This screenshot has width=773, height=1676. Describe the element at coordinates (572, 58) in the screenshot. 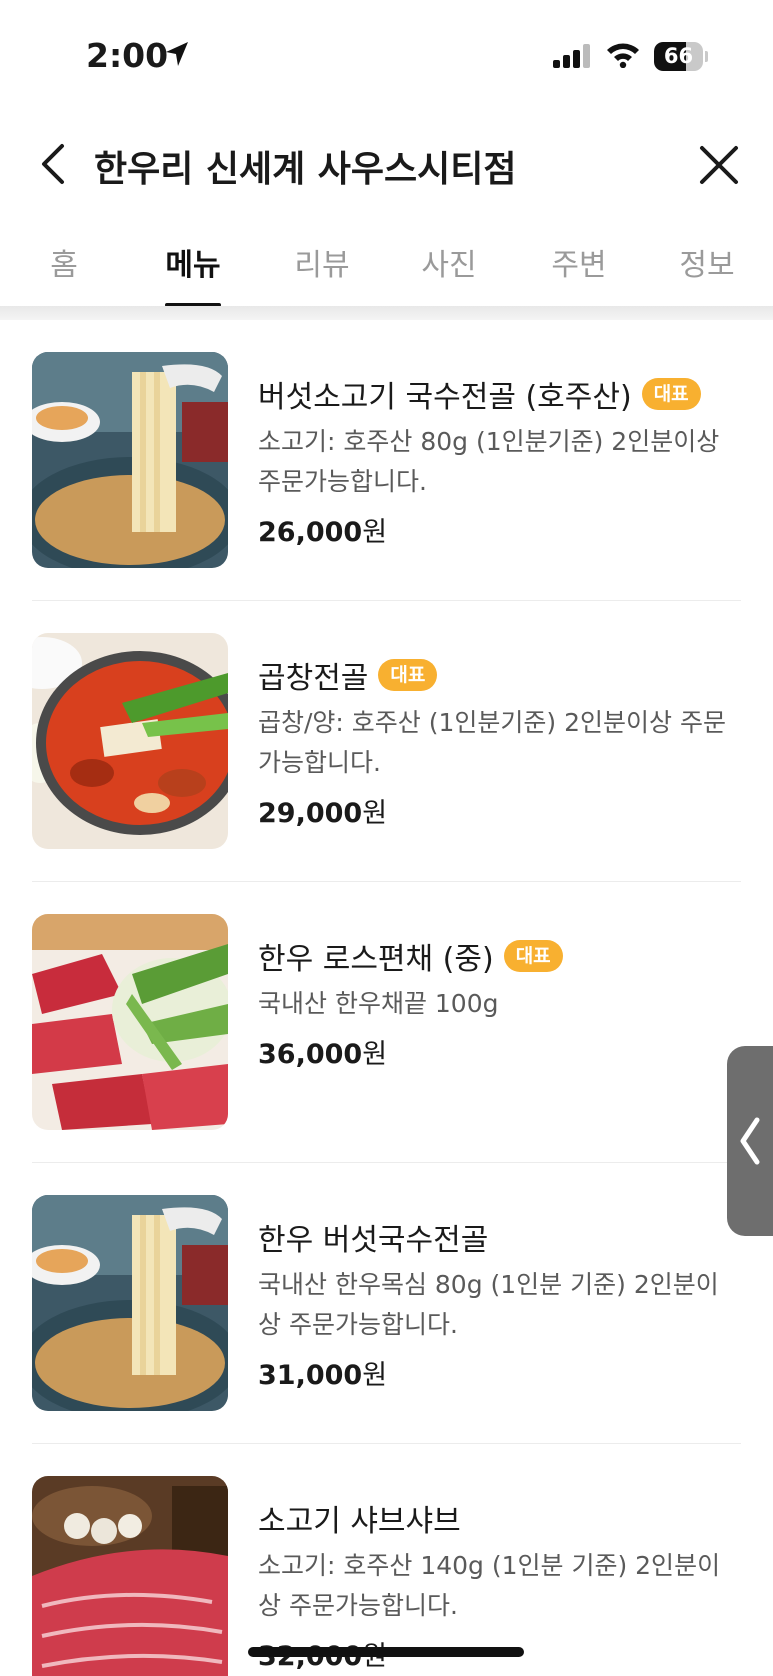

I see `signal-icon` at that location.